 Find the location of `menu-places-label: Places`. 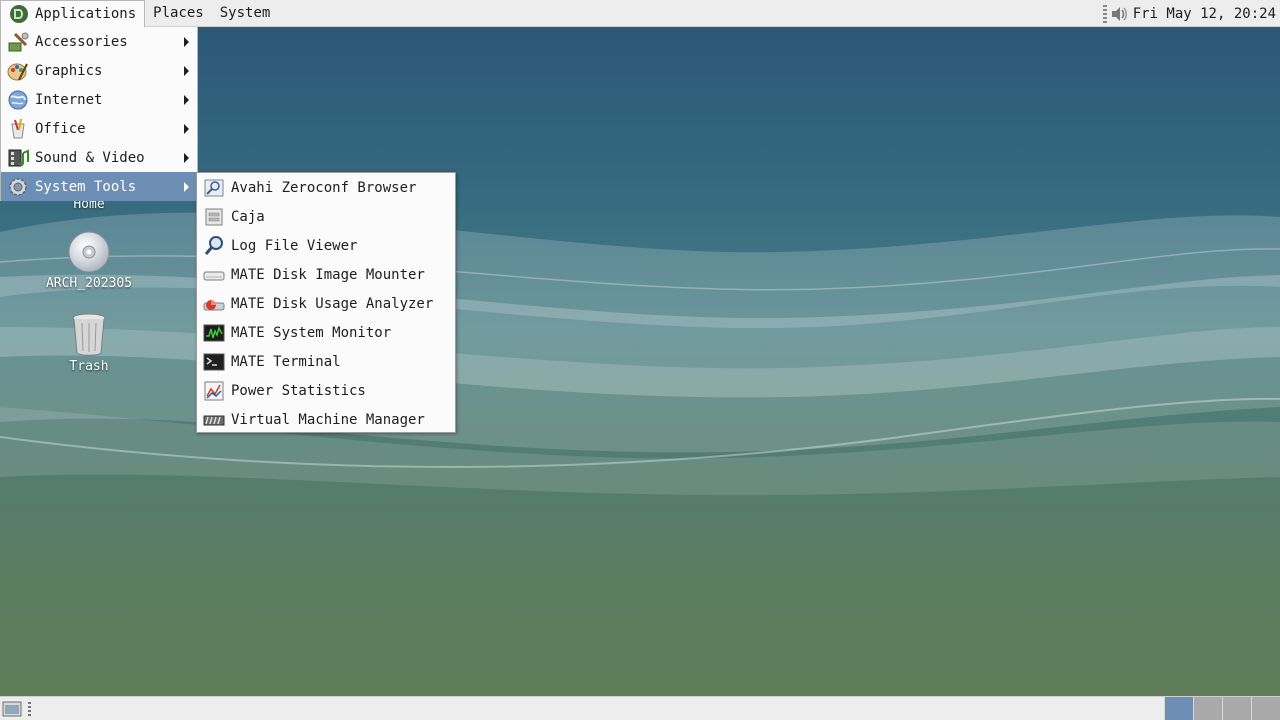

menu-places-label: Places is located at coordinates (178, 13).